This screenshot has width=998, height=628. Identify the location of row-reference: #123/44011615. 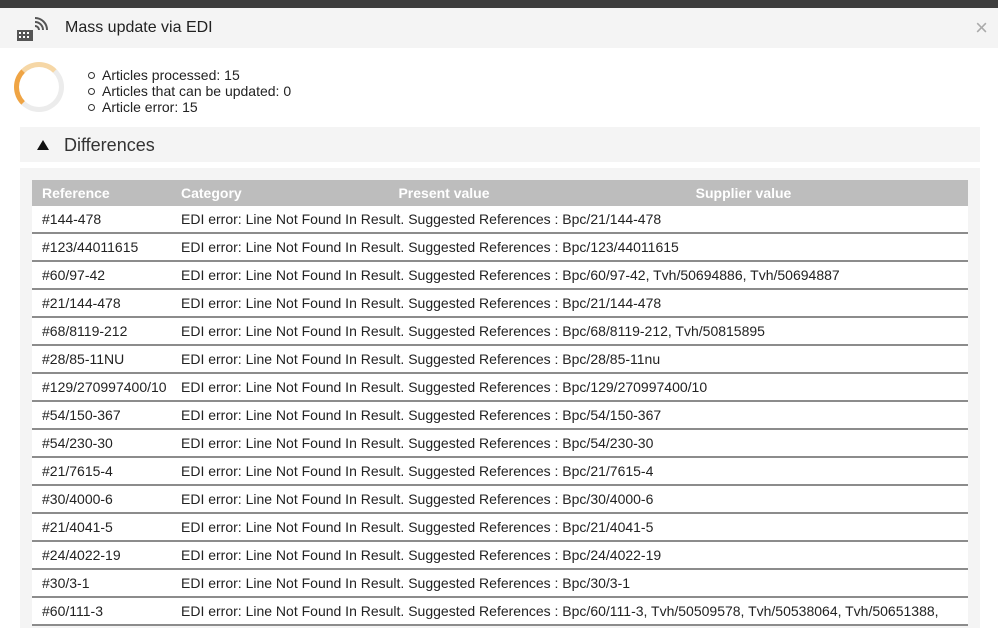
(101, 247).